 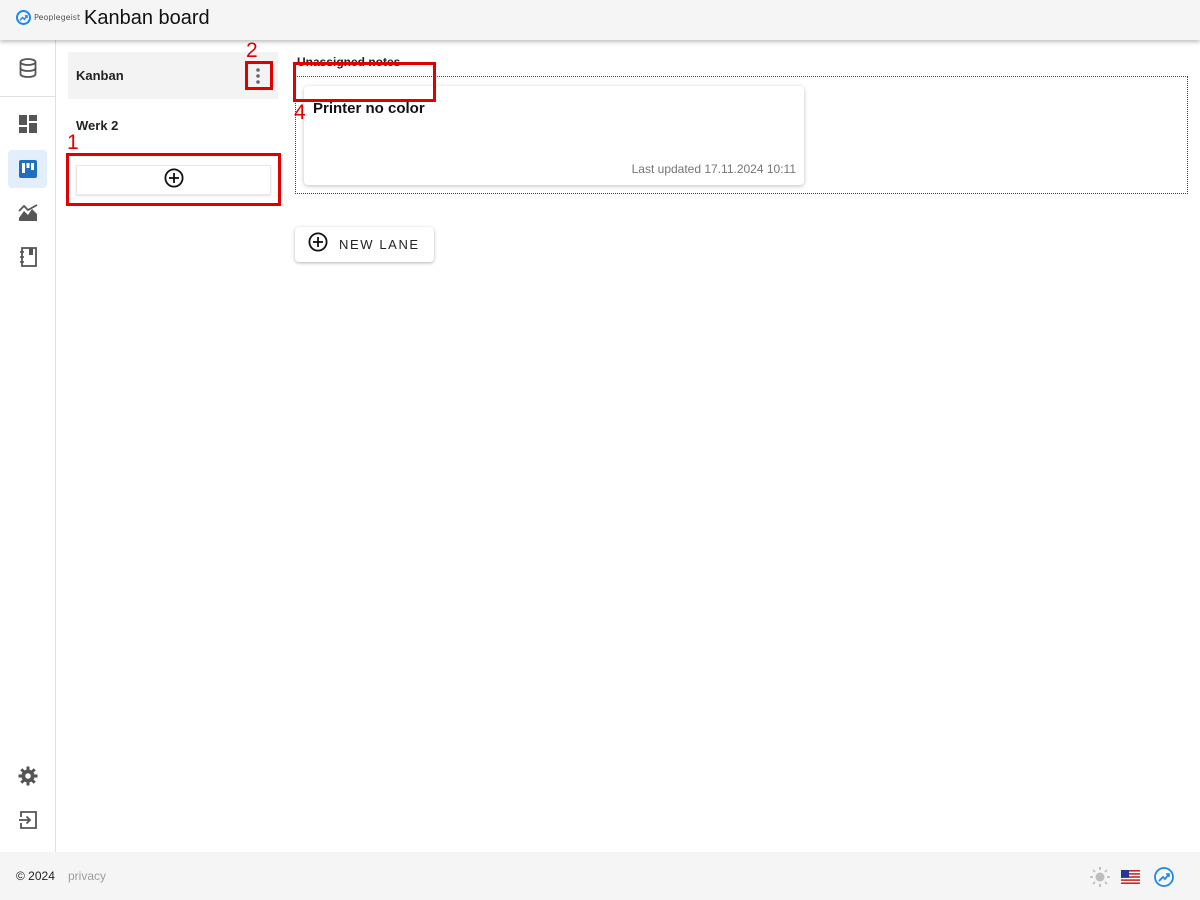 I want to click on board-item-werk-2: Werk 2, so click(x=173, y=125).